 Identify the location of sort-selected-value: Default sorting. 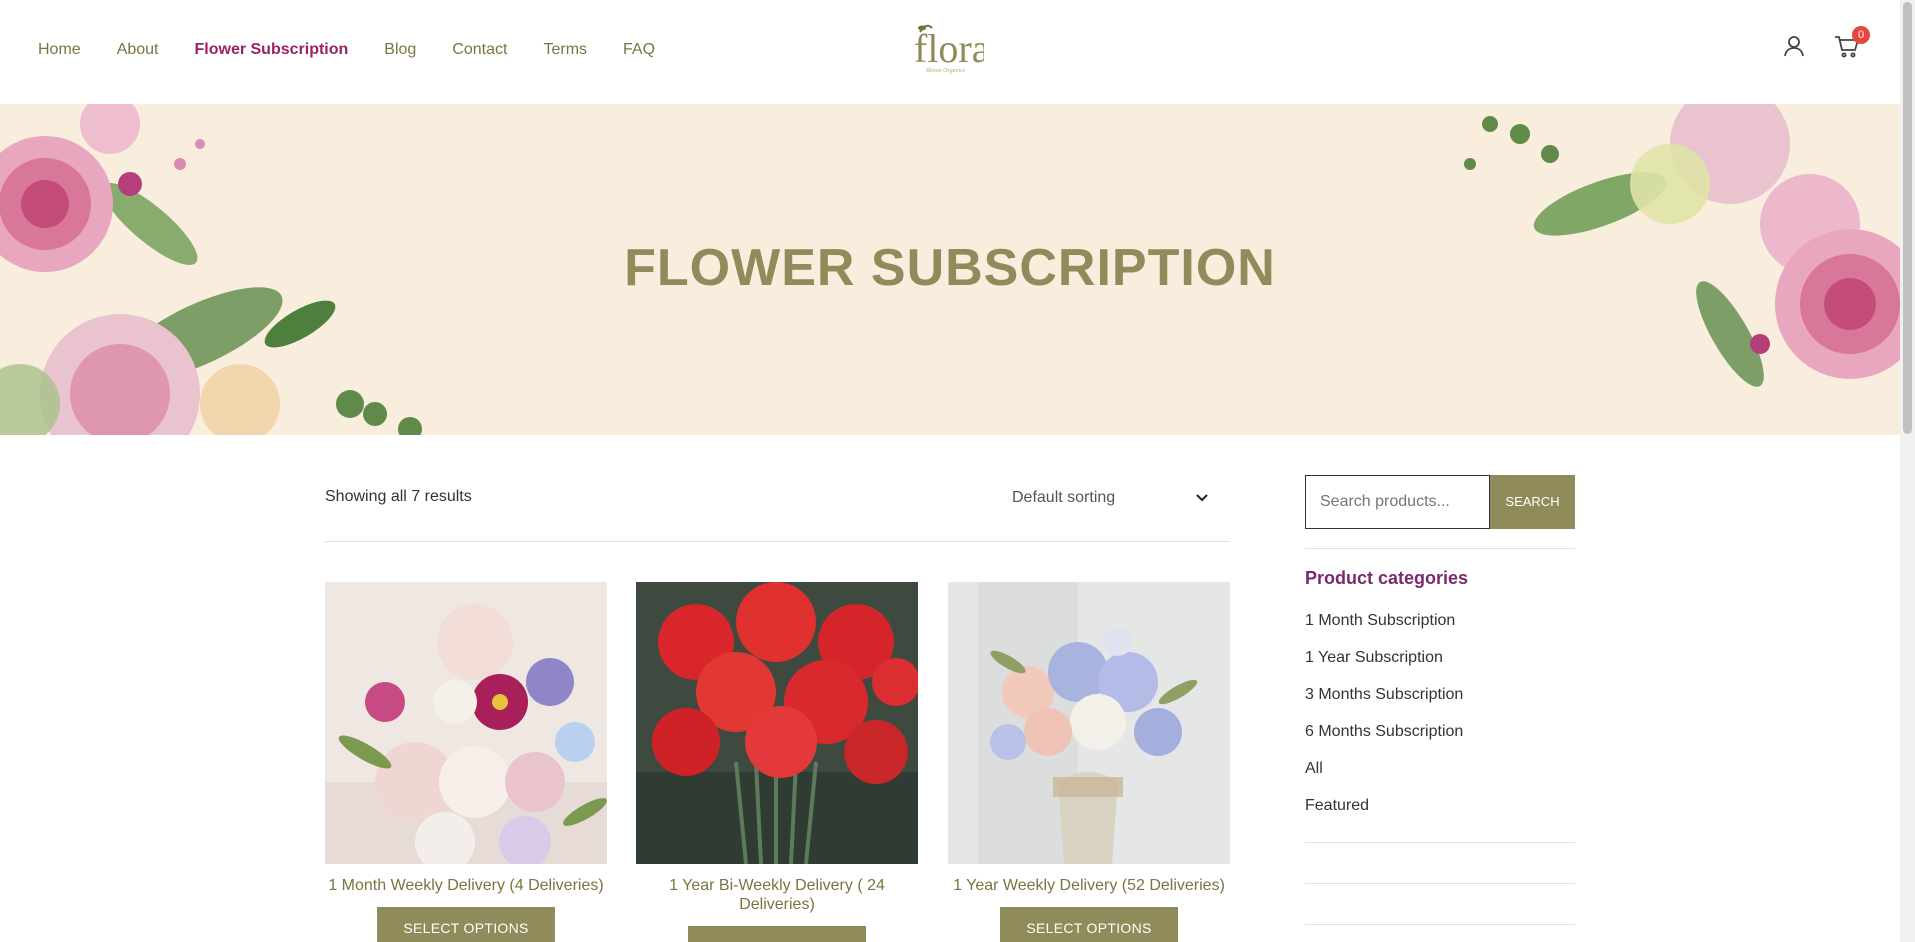
(1064, 497).